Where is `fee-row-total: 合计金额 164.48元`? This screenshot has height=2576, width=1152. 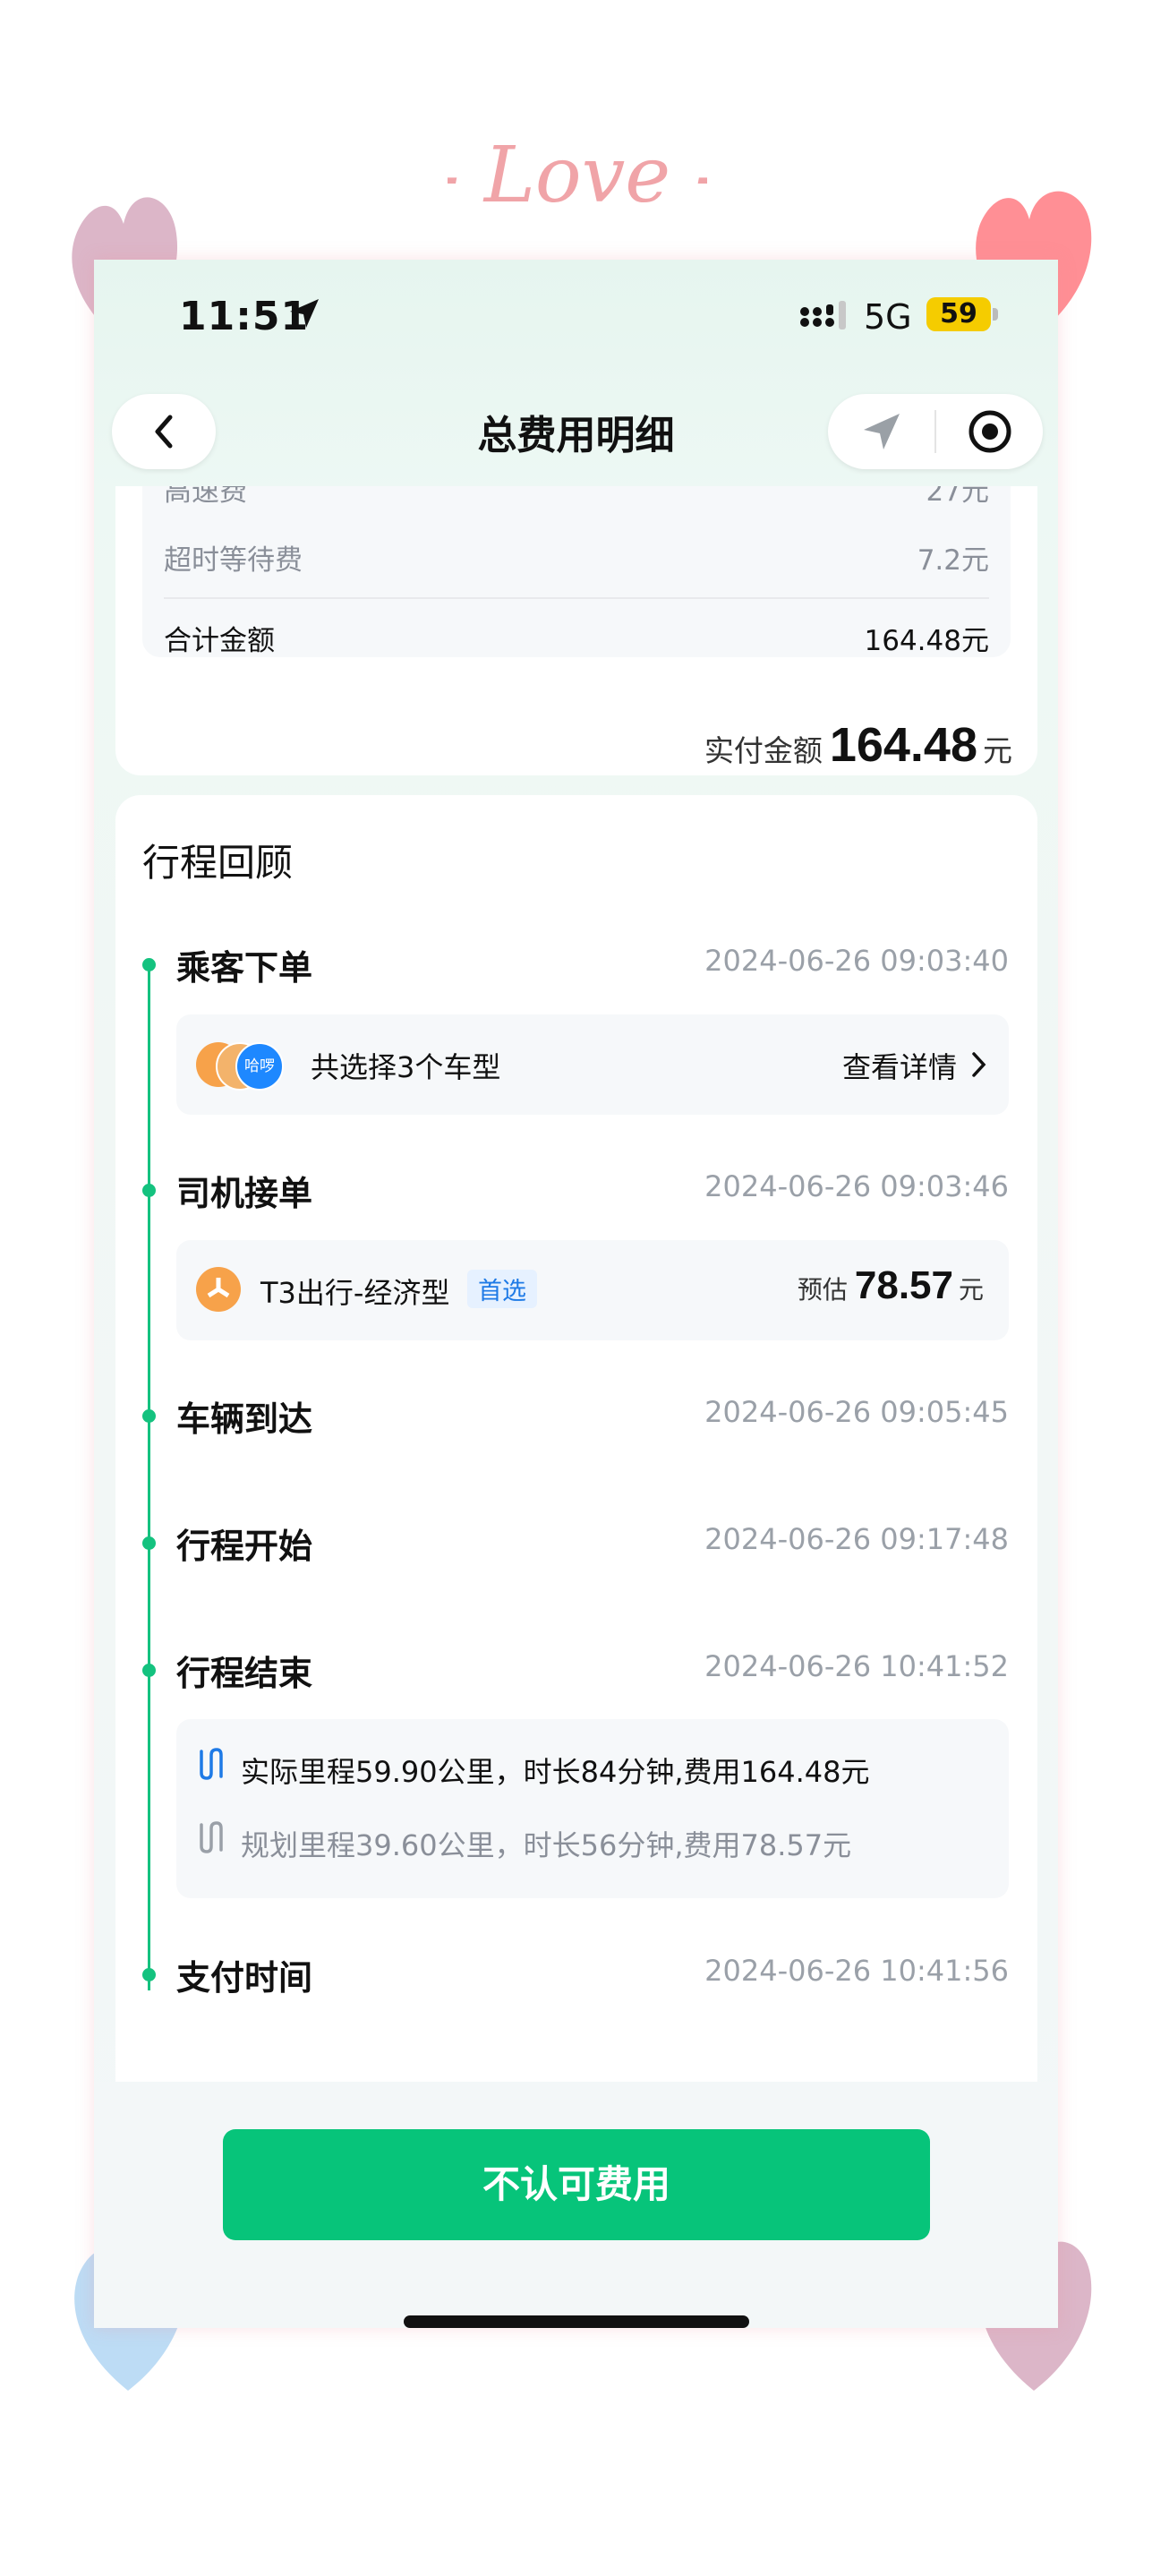 fee-row-total: 合计金额 164.48元 is located at coordinates (576, 638).